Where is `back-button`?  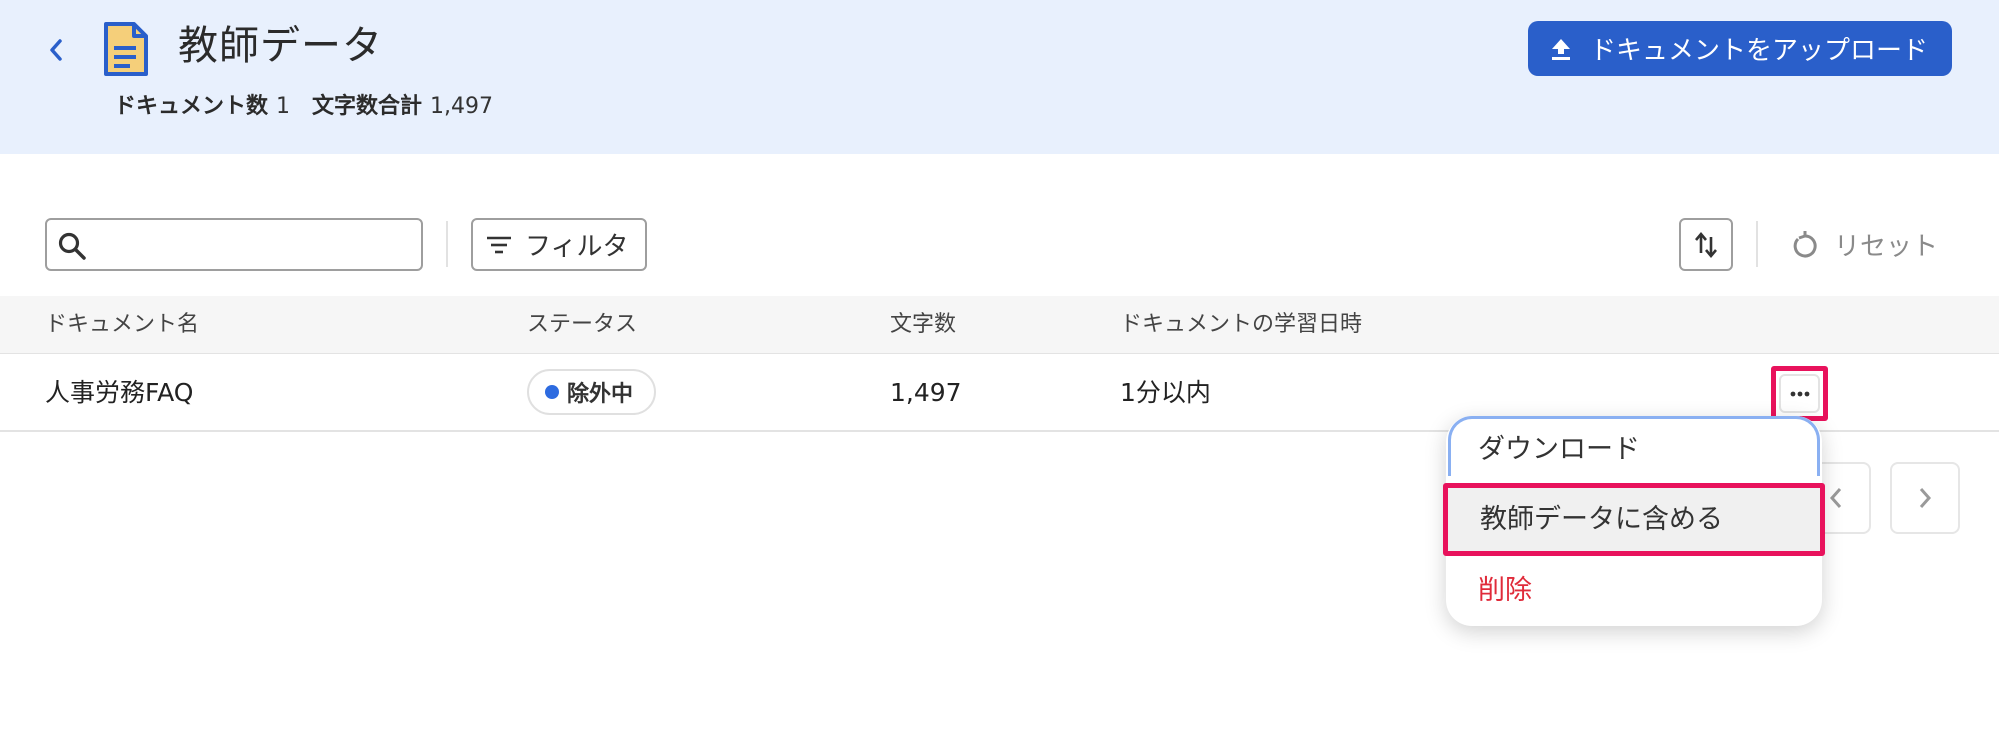
back-button is located at coordinates (56, 50).